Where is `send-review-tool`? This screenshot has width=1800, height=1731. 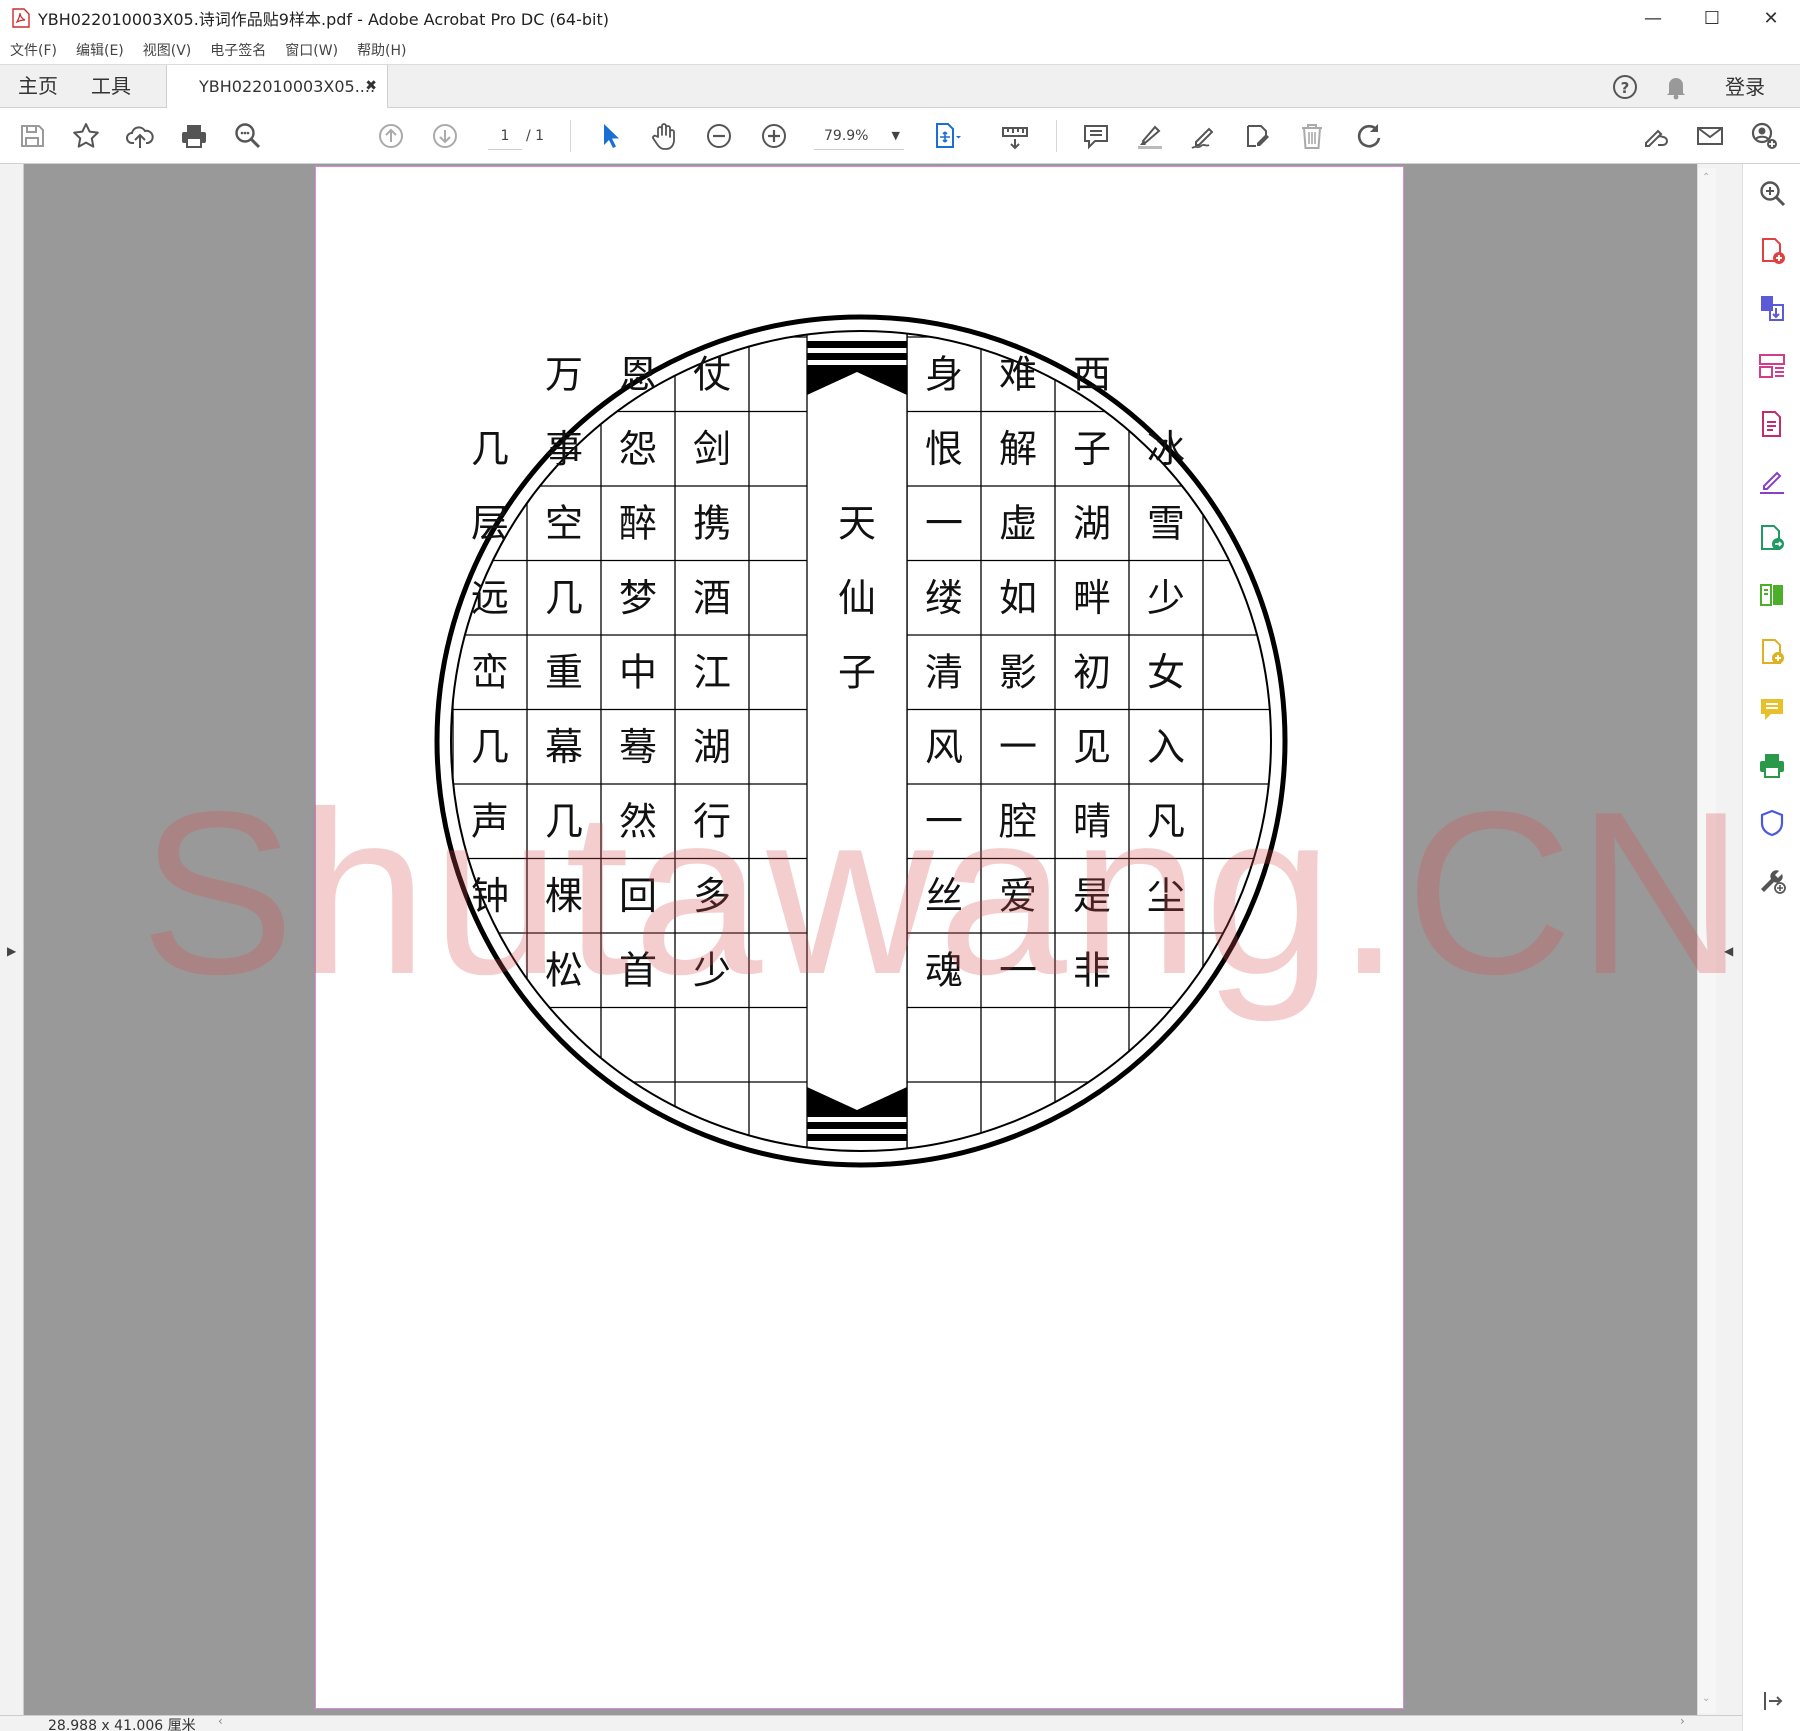
send-review-tool is located at coordinates (1772, 538).